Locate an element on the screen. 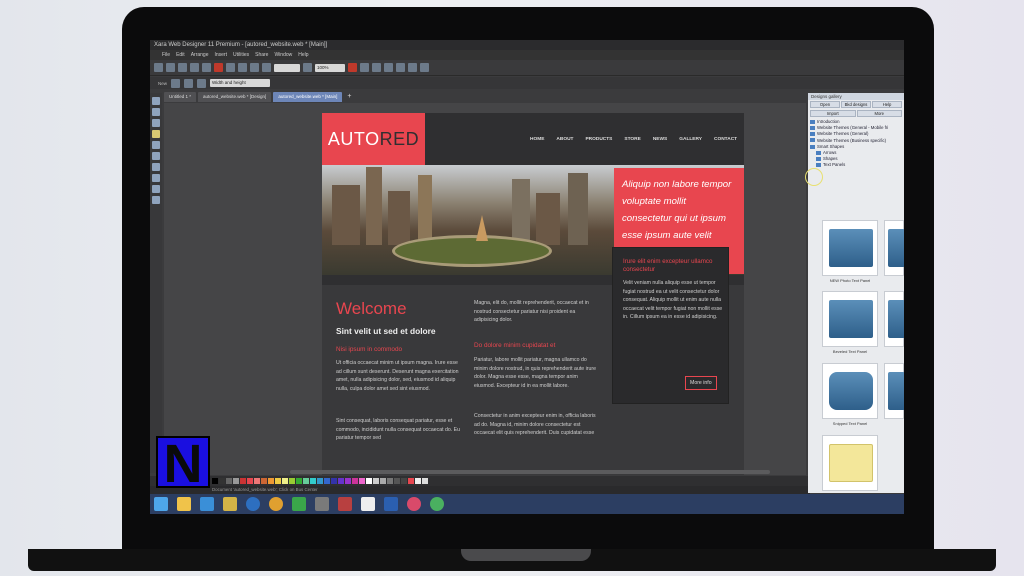  nav-news: NEWS is located at coordinates (660, 139).